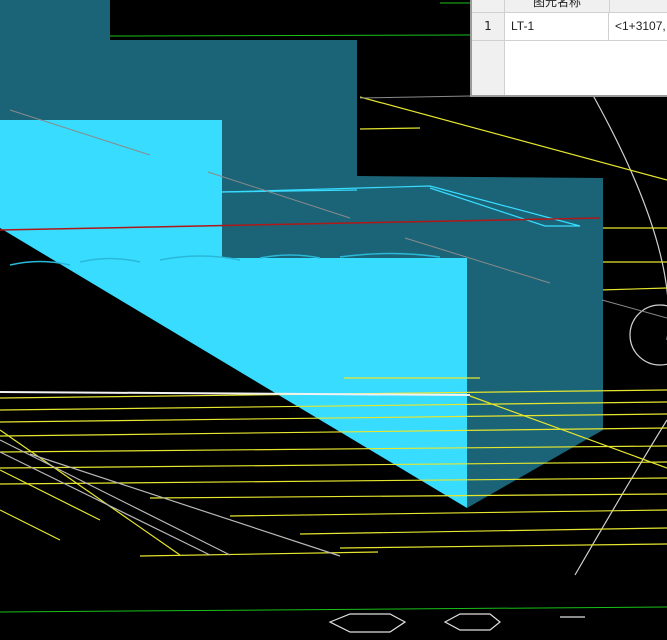 Image resolution: width=667 pixels, height=640 pixels. What do you see at coordinates (638, 6) in the screenshot?
I see `header-extra-column` at bounding box center [638, 6].